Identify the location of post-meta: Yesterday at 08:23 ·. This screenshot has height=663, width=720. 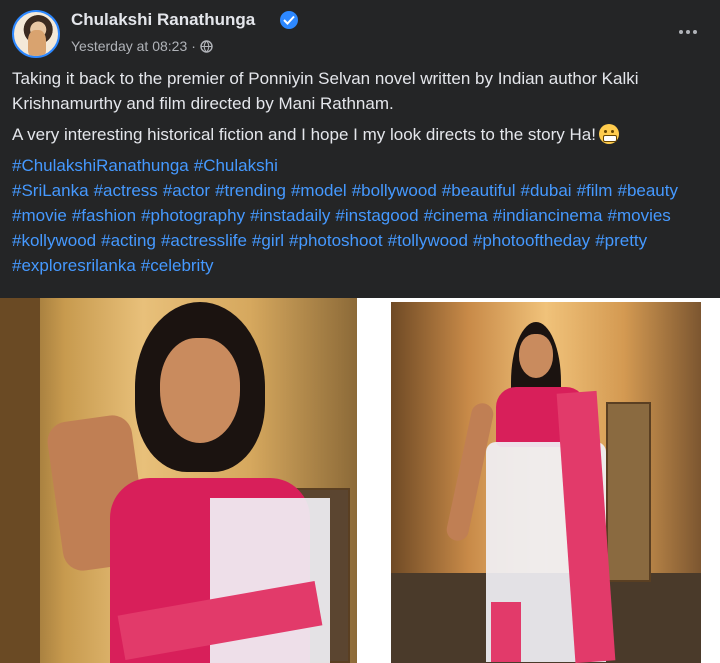
(142, 46).